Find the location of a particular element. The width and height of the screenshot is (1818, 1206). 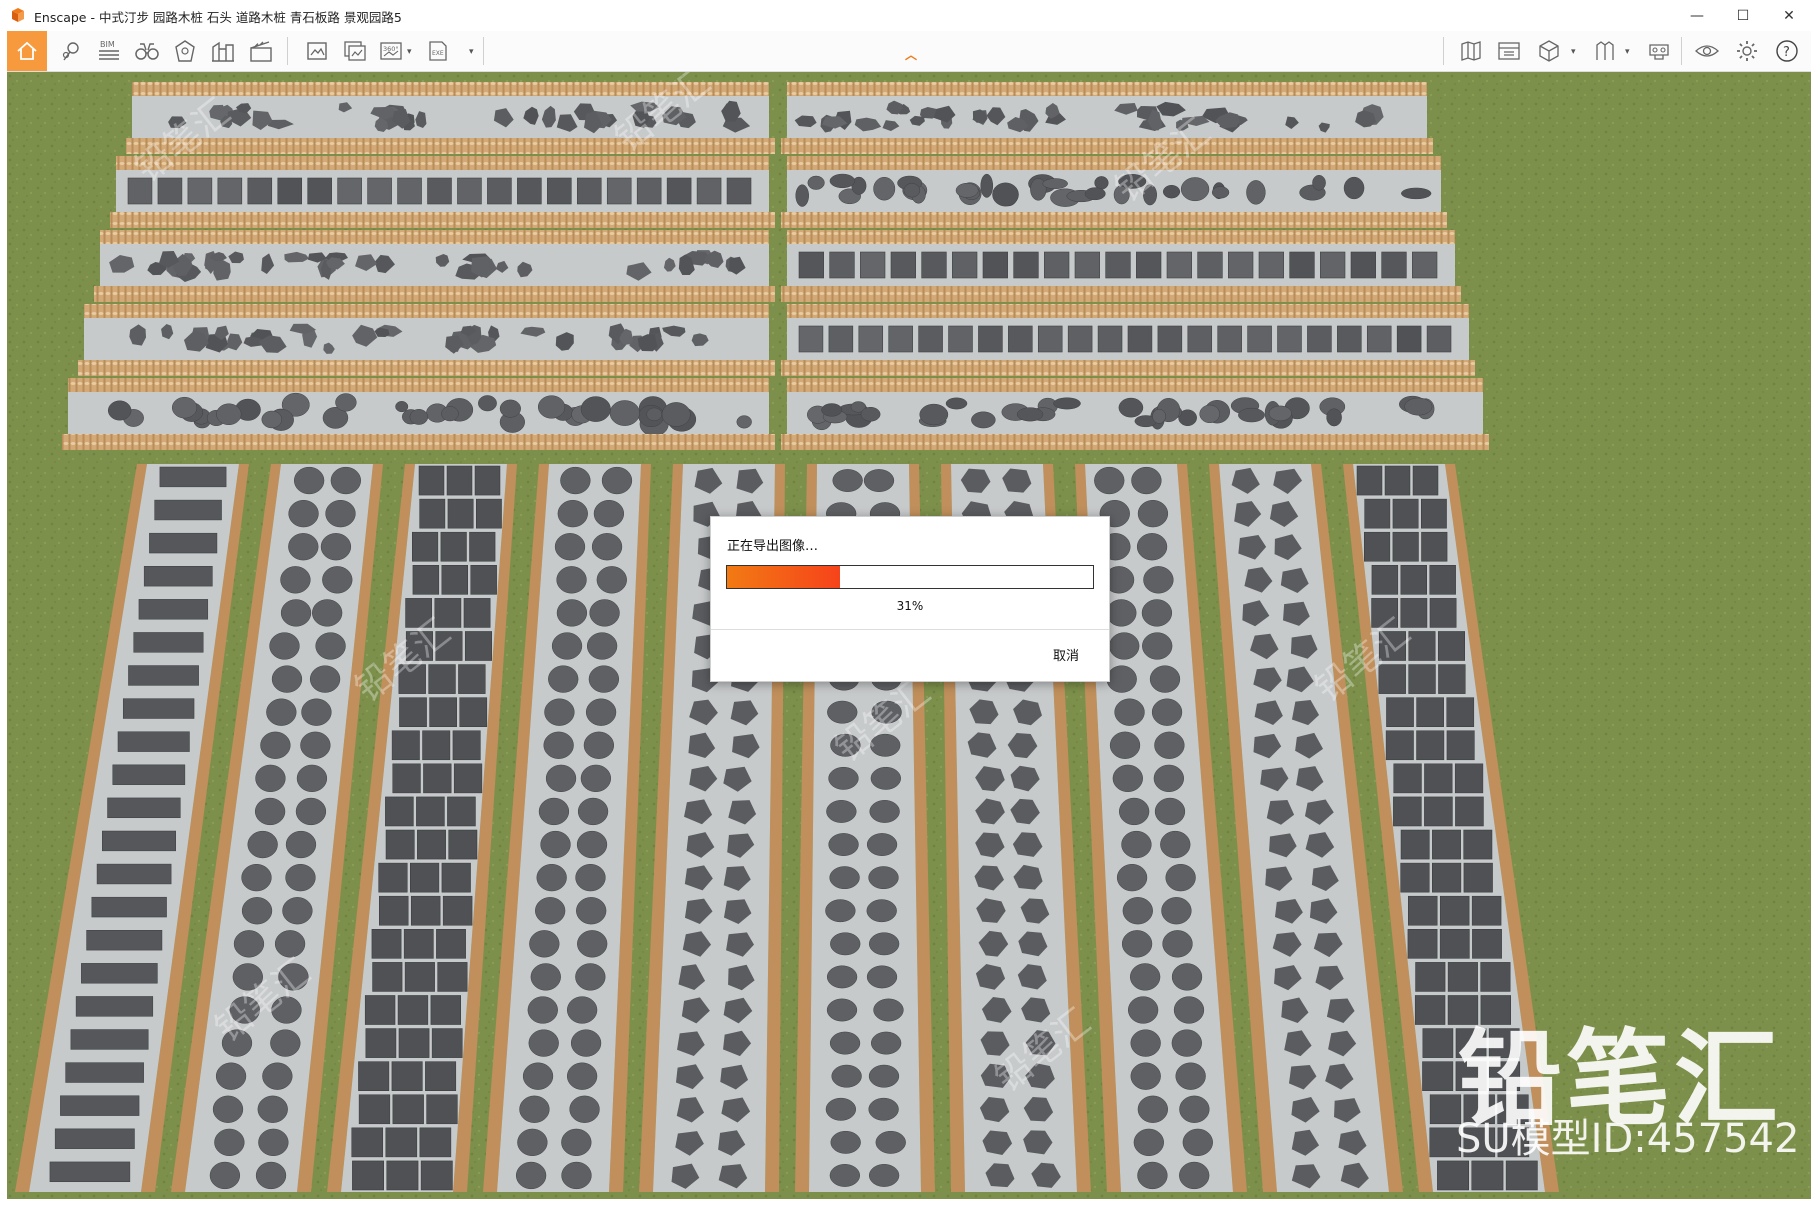

export-dropdown-caret: ▾ is located at coordinates (471, 52).